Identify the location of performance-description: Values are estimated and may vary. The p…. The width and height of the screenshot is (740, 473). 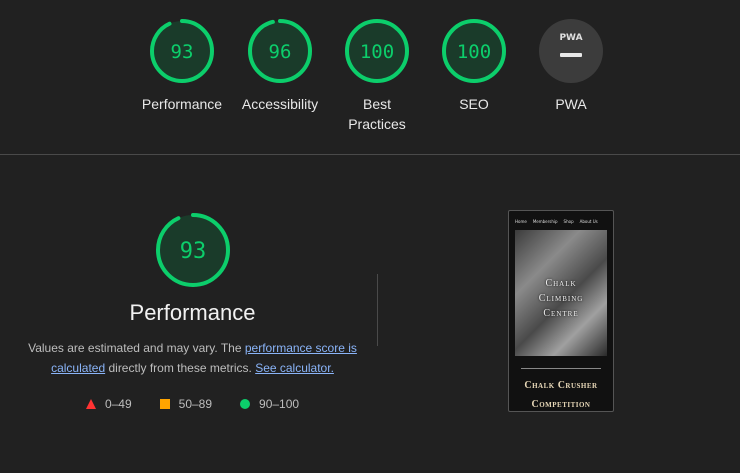
(192, 358).